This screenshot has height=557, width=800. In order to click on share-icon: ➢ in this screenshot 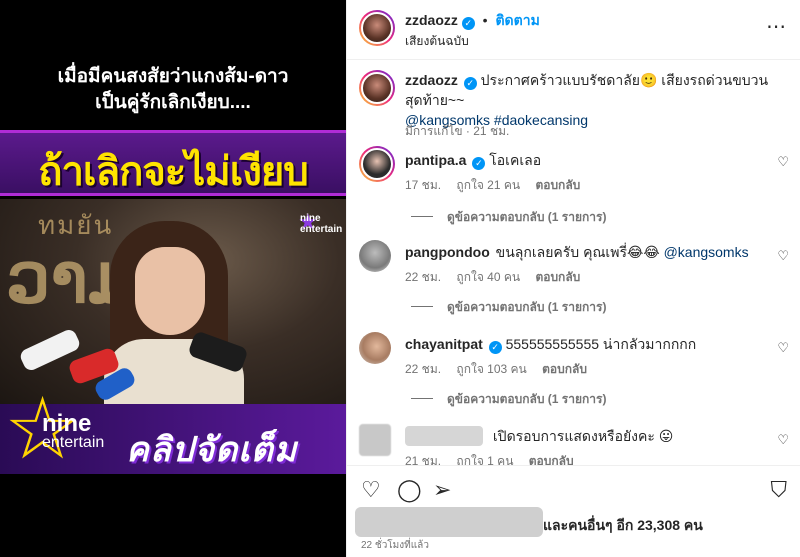, I will do `click(442, 490)`.